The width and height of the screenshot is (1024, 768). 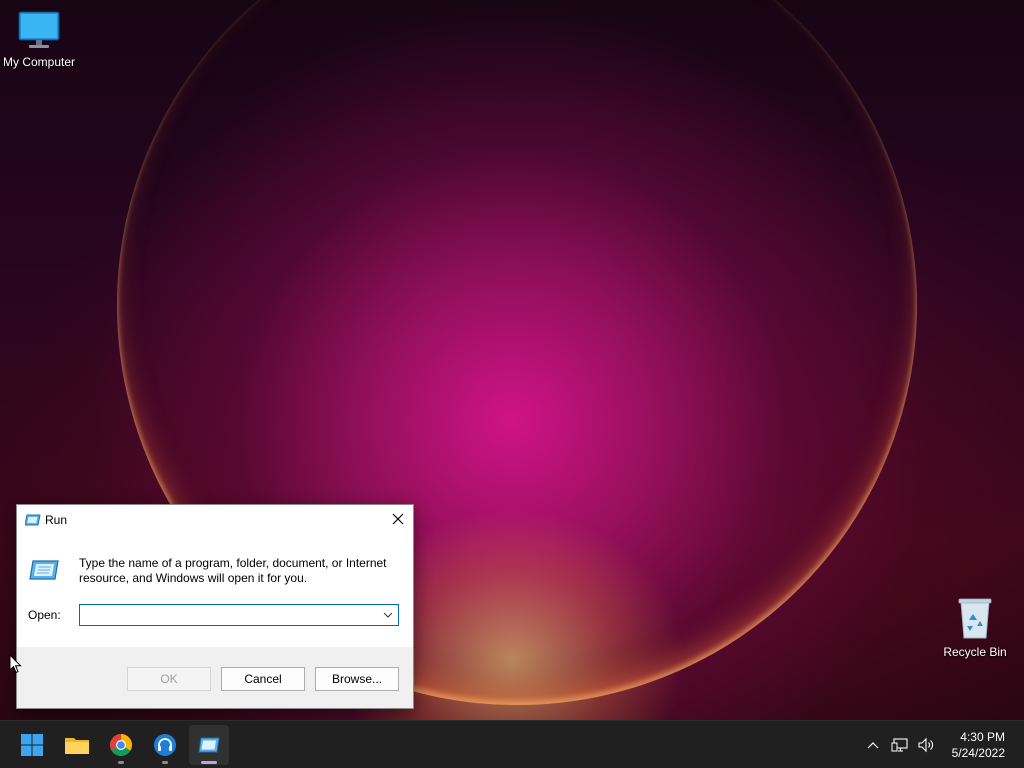 I want to click on show-hidden-icons-button, so click(x=873, y=745).